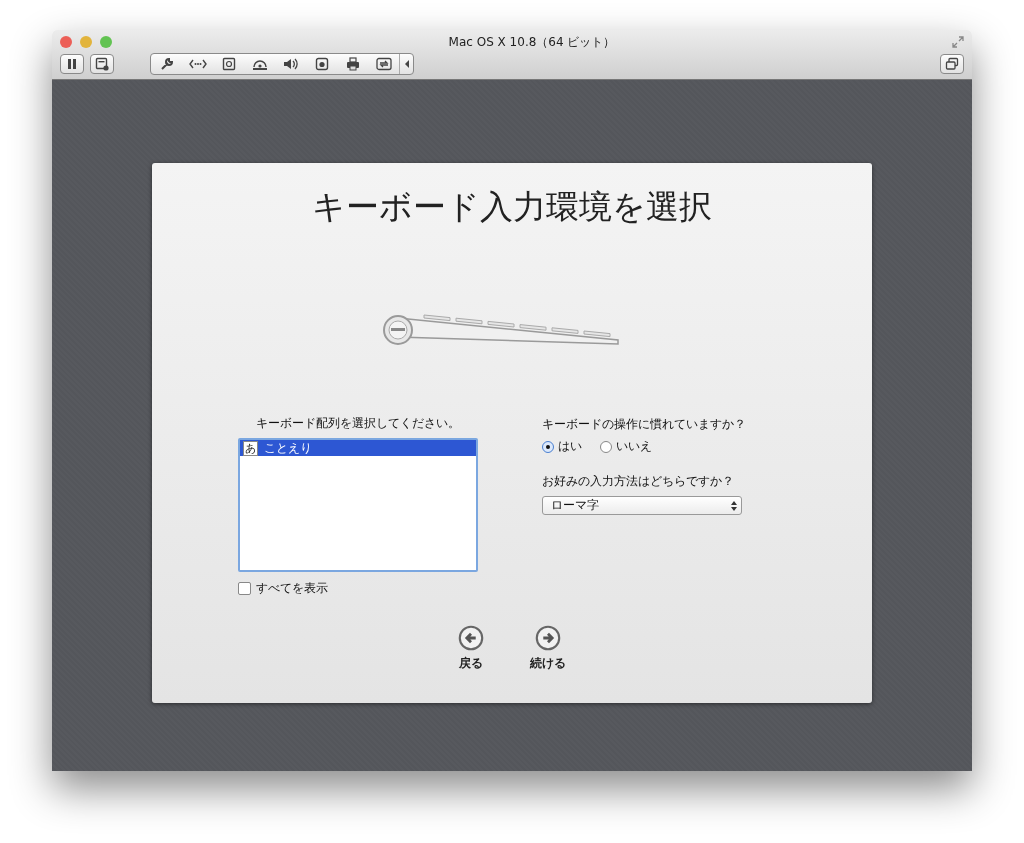 This screenshot has height=843, width=1024. What do you see at coordinates (290, 64) in the screenshot?
I see `speaker-icon` at bounding box center [290, 64].